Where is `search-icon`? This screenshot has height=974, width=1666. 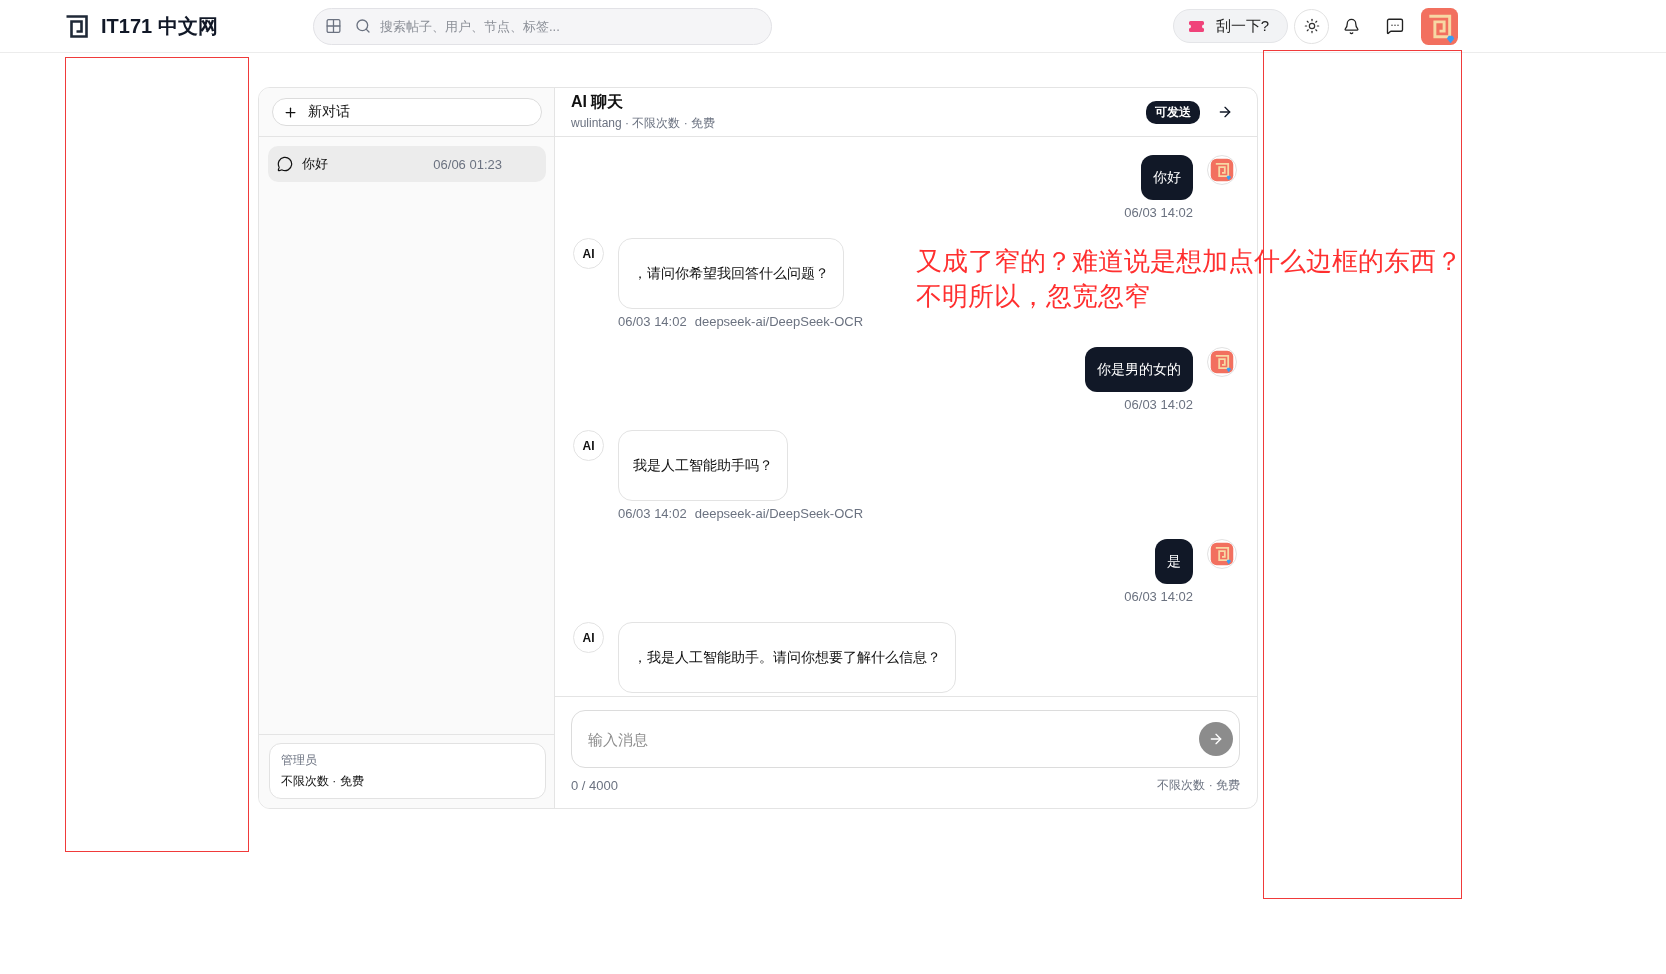
search-icon is located at coordinates (363, 26).